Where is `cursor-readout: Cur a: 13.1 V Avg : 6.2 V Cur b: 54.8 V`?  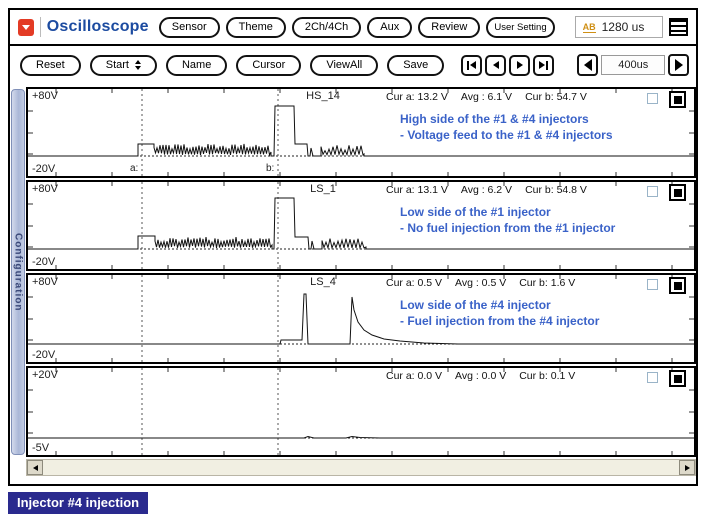
cursor-readout: Cur a: 13.1 V Avg : 6.2 V Cur b: 54.8 V is located at coordinates (486, 190).